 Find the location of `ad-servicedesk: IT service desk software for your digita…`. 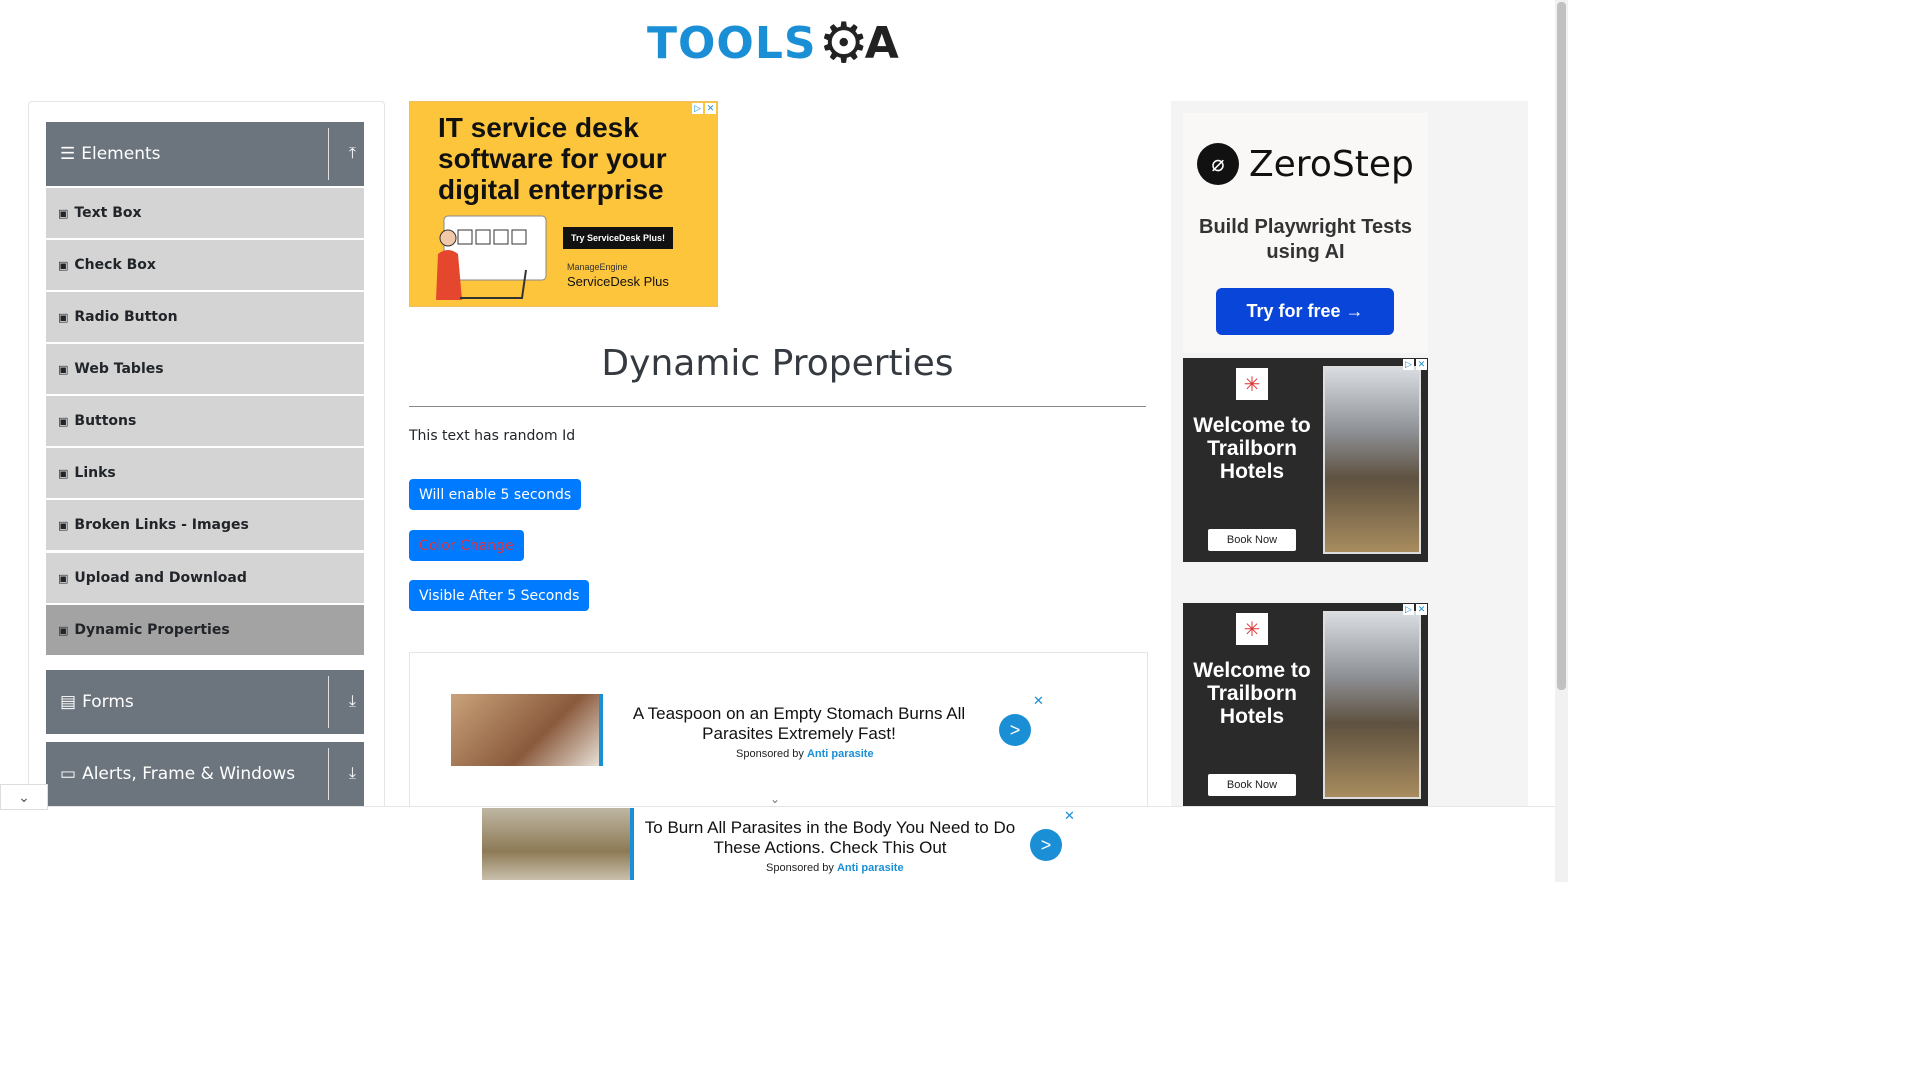

ad-servicedesk: IT service desk software for your digita… is located at coordinates (563, 204).